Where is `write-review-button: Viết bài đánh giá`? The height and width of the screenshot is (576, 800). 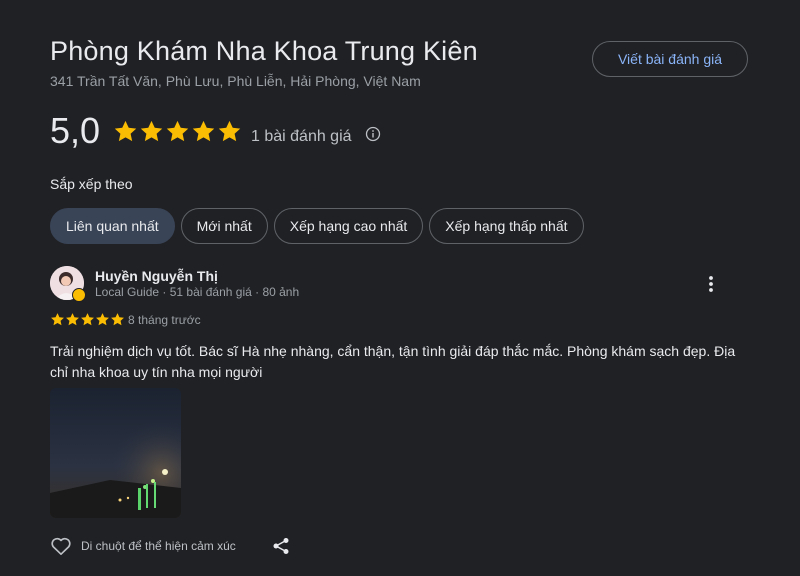 write-review-button: Viết bài đánh giá is located at coordinates (670, 59).